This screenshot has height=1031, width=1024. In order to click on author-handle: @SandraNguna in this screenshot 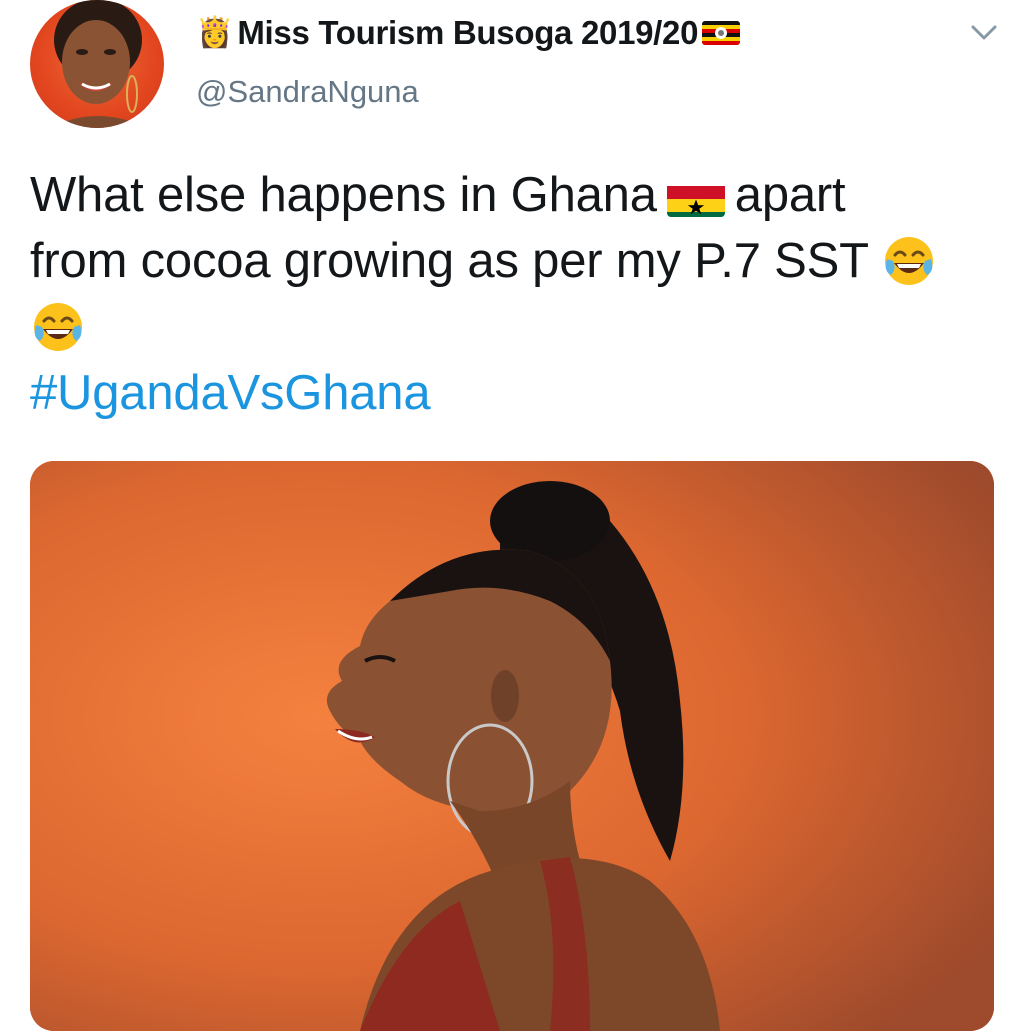, I will do `click(307, 92)`.